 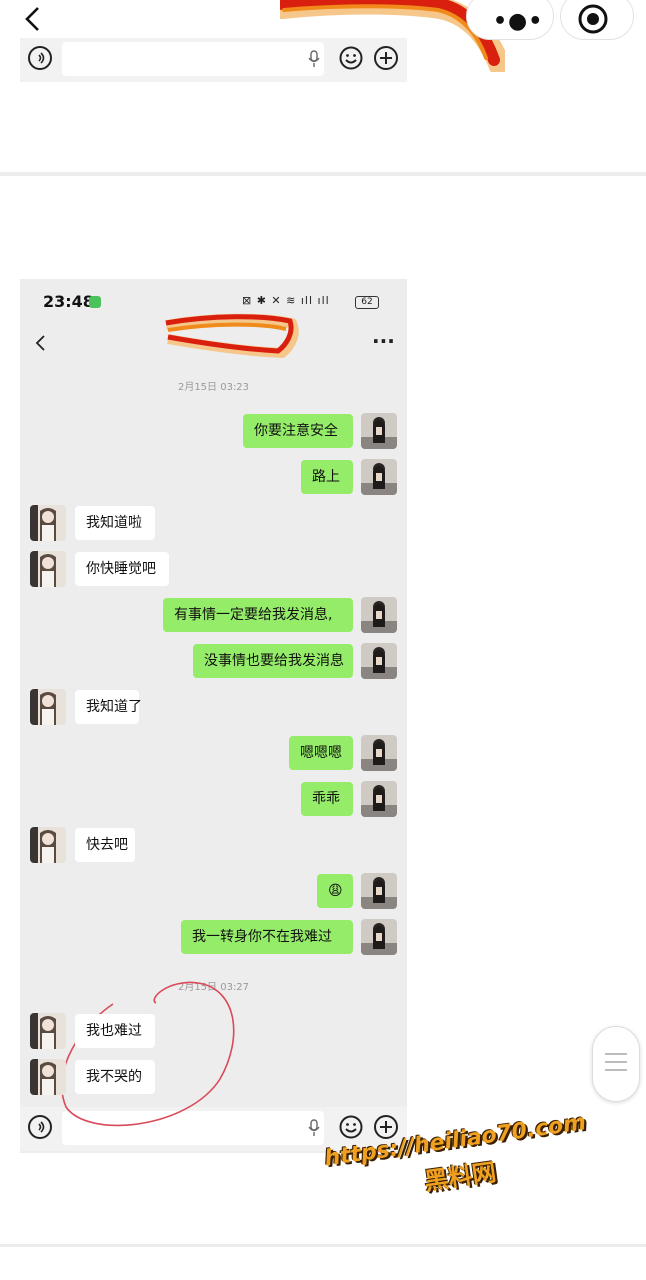 What do you see at coordinates (367, 302) in the screenshot?
I see `battery-icon: 62` at bounding box center [367, 302].